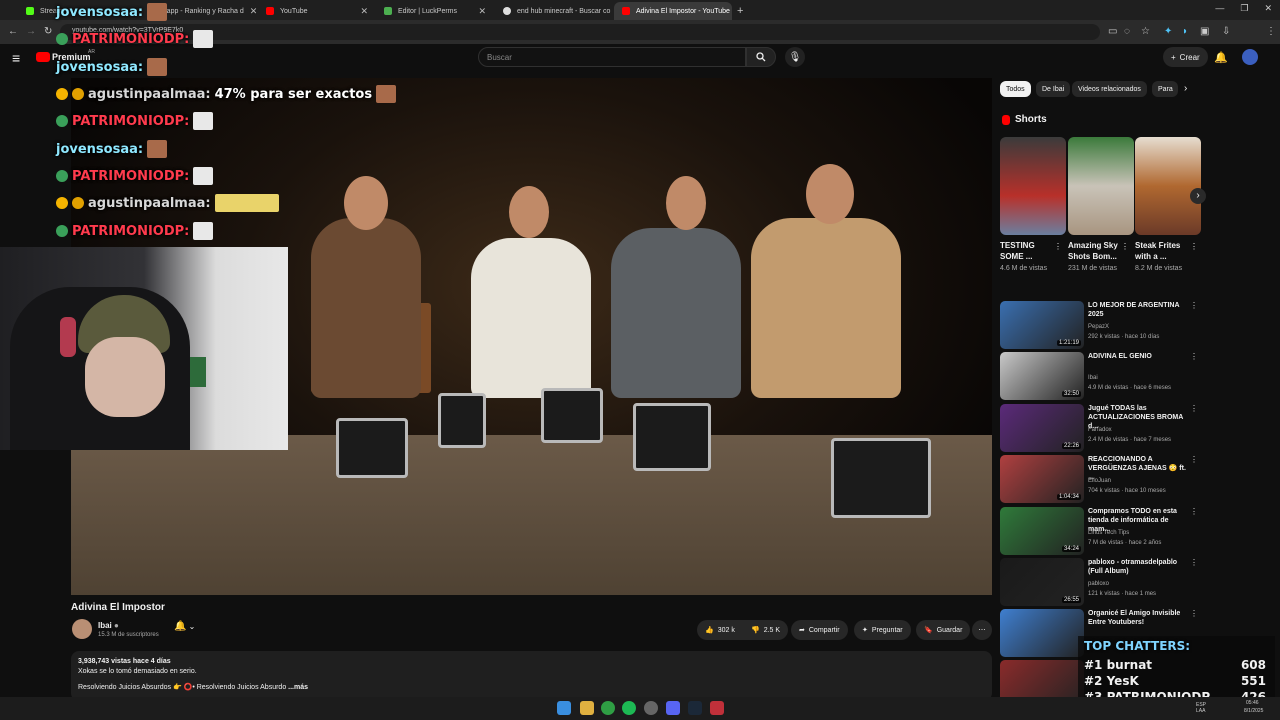 The height and width of the screenshot is (720, 1280). Describe the element at coordinates (1185, 57) in the screenshot. I see `create-button: + Crear` at that location.